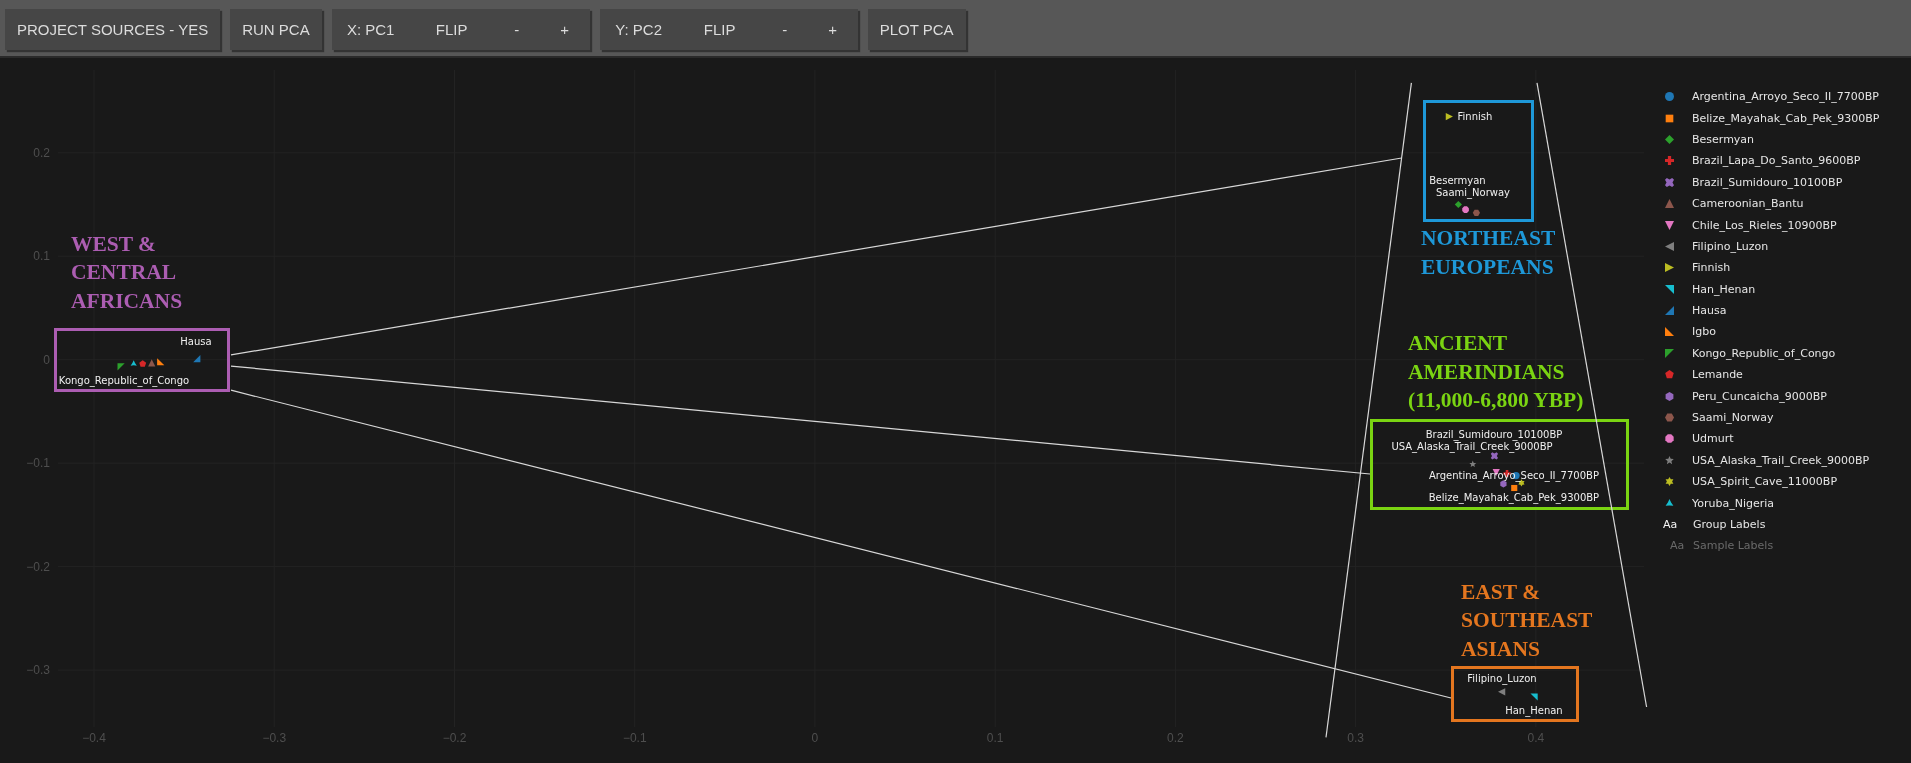 Image resolution: width=1911 pixels, height=763 pixels. What do you see at coordinates (638, 29) in the screenshot?
I see `axis-selector: Y: PC2` at bounding box center [638, 29].